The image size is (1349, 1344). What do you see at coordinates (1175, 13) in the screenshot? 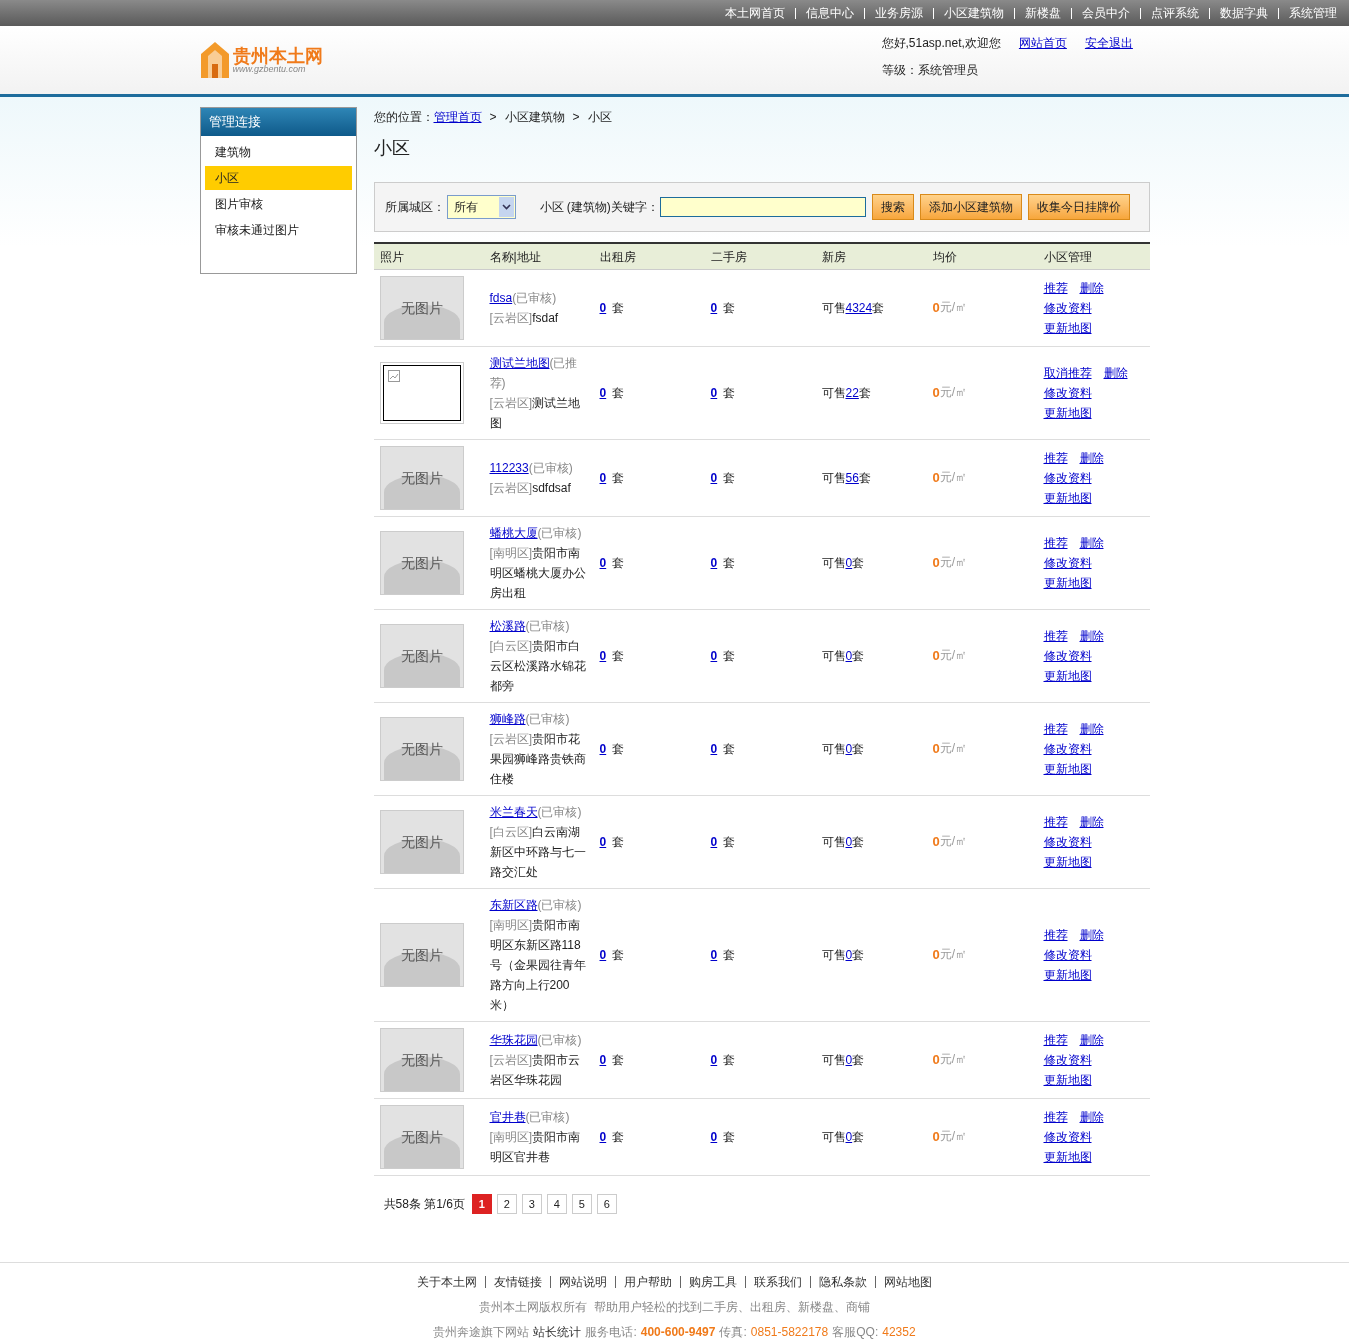
I see `top-nav-link: 点评系统` at bounding box center [1175, 13].